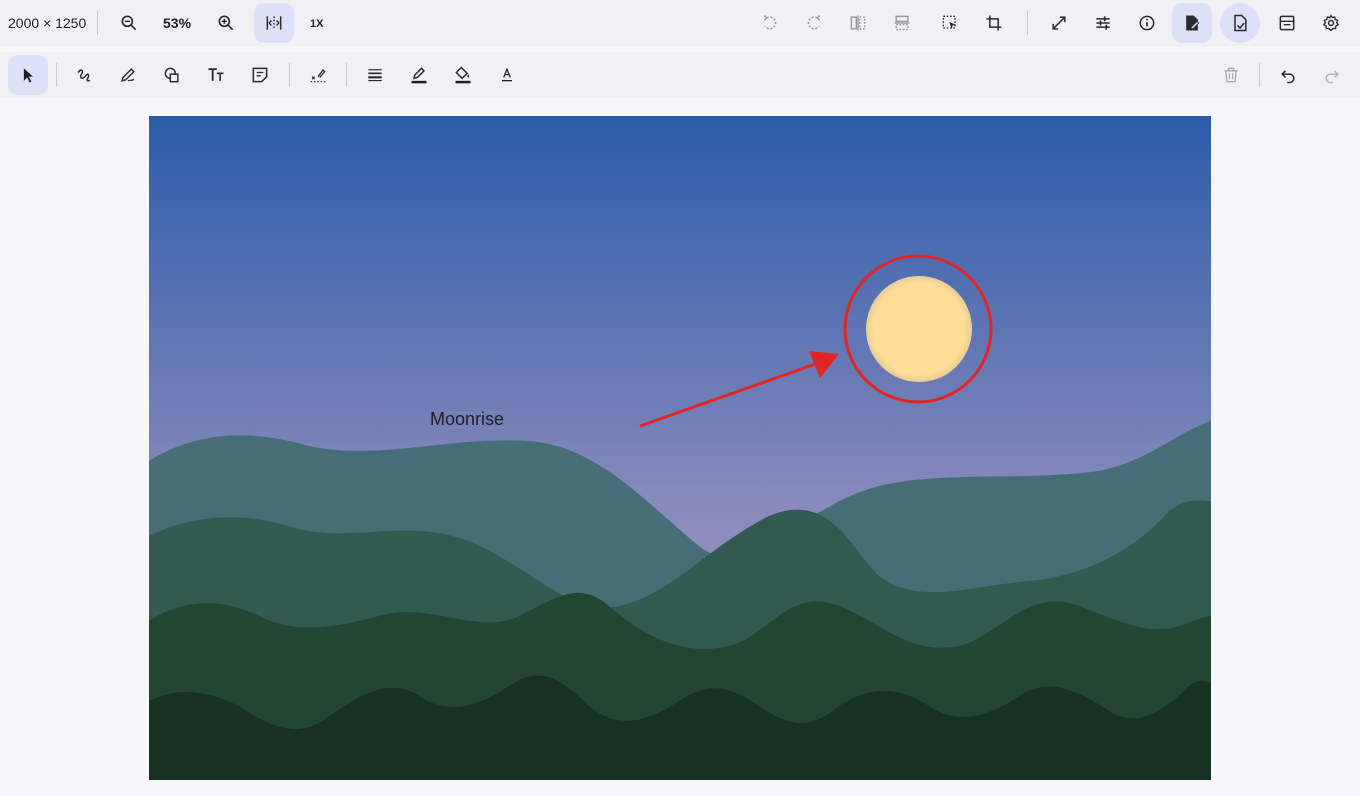 Image resolution: width=1360 pixels, height=796 pixels. I want to click on select-region-button, so click(950, 23).